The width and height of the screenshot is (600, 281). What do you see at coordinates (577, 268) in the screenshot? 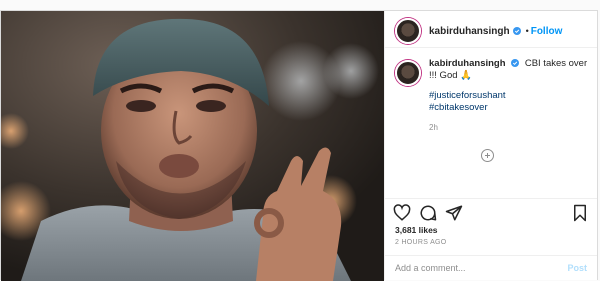
I see `post-comment-button: Post` at bounding box center [577, 268].